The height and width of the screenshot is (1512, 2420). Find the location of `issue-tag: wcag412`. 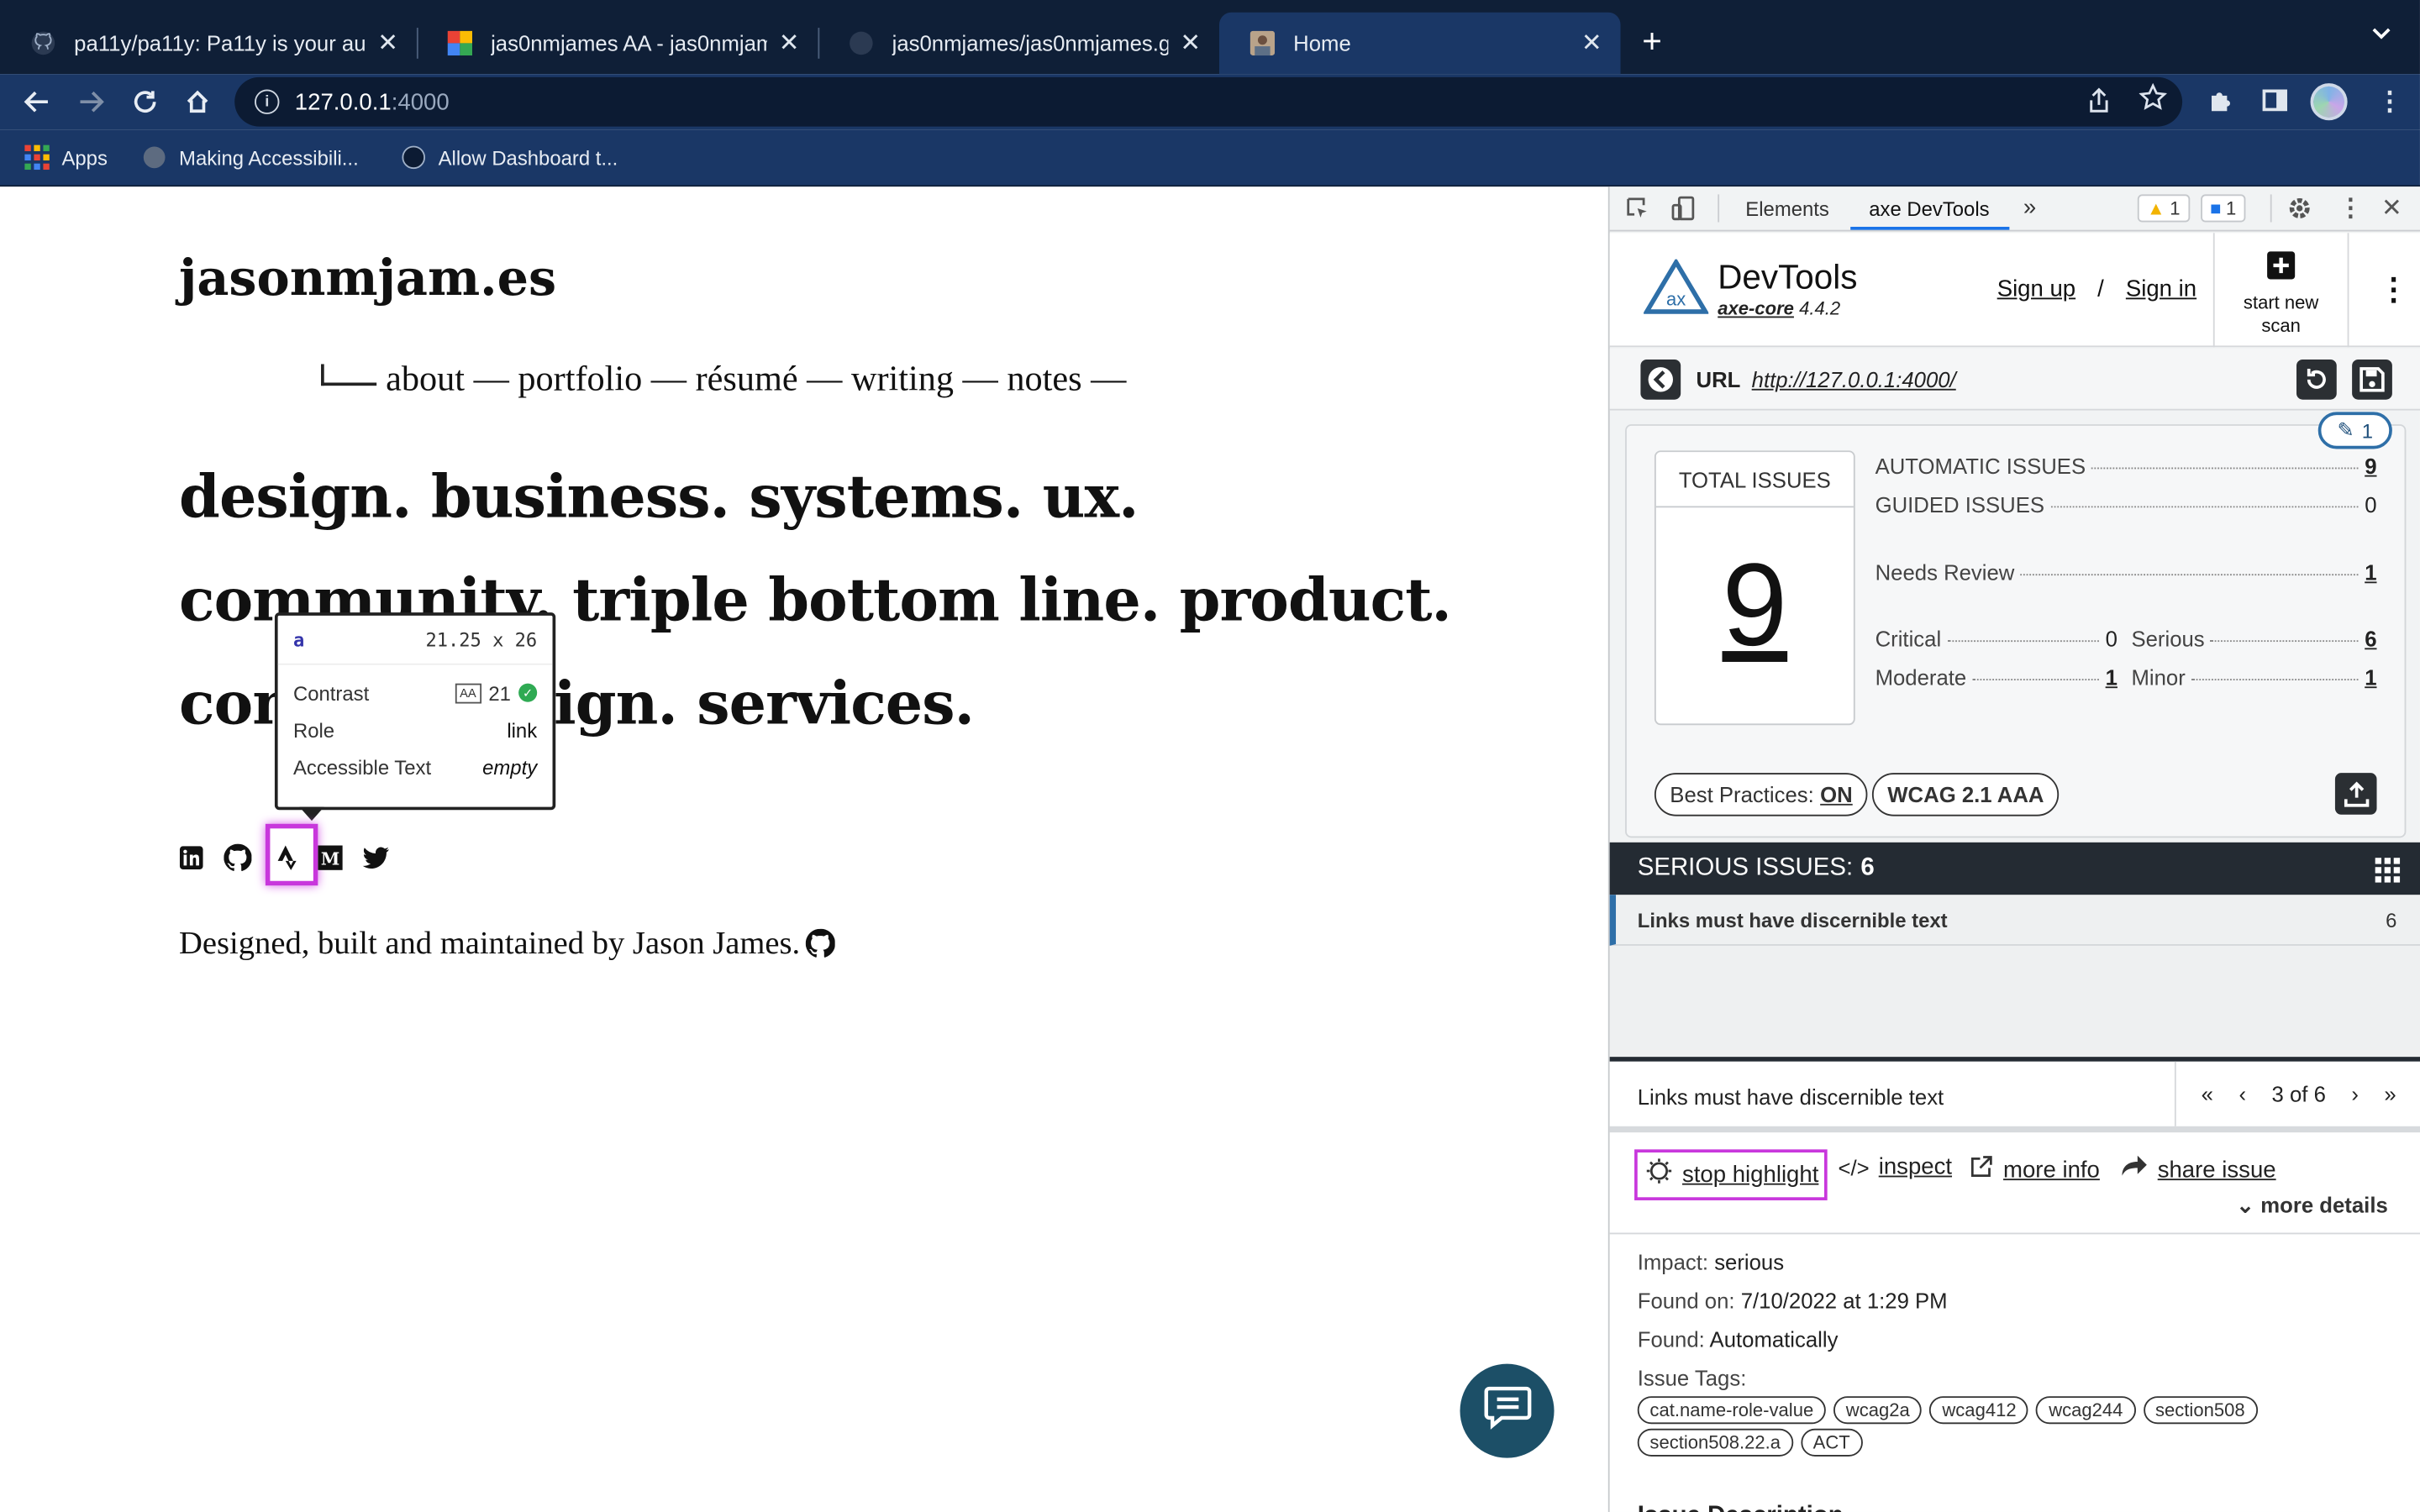

issue-tag: wcag412 is located at coordinates (1979, 1410).